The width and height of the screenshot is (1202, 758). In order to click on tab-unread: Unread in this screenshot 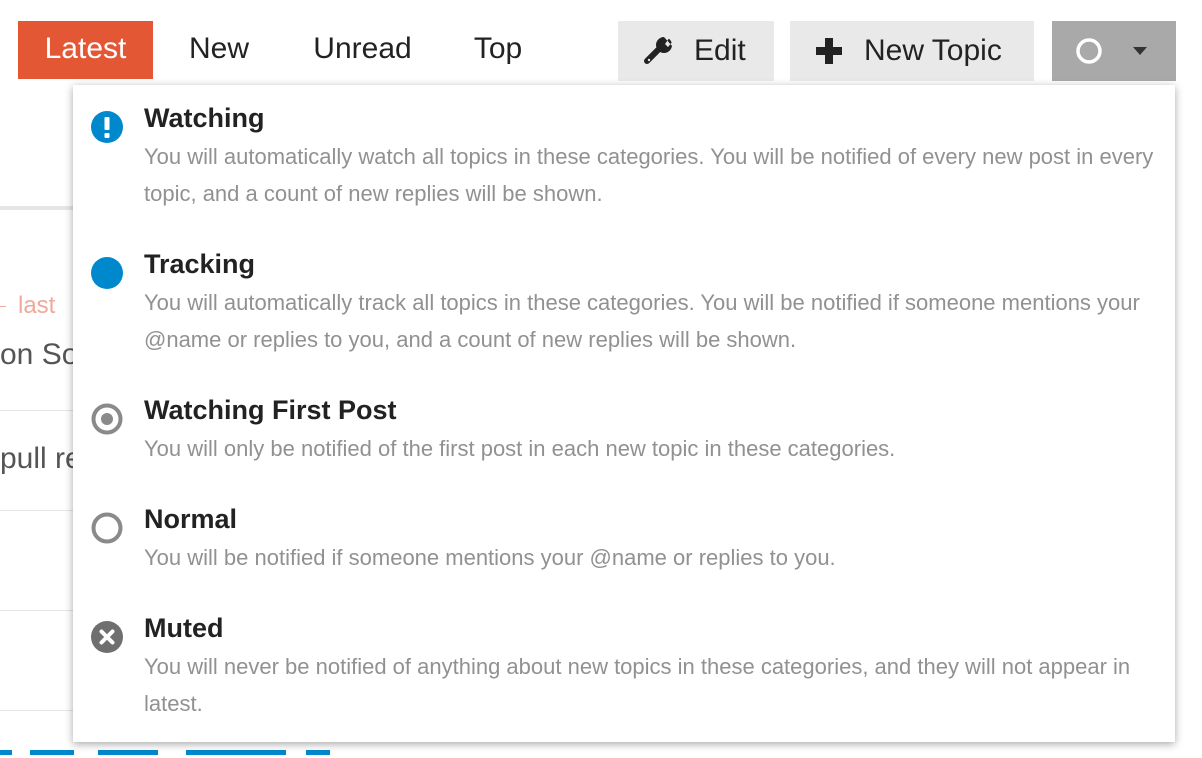, I will do `click(362, 50)`.